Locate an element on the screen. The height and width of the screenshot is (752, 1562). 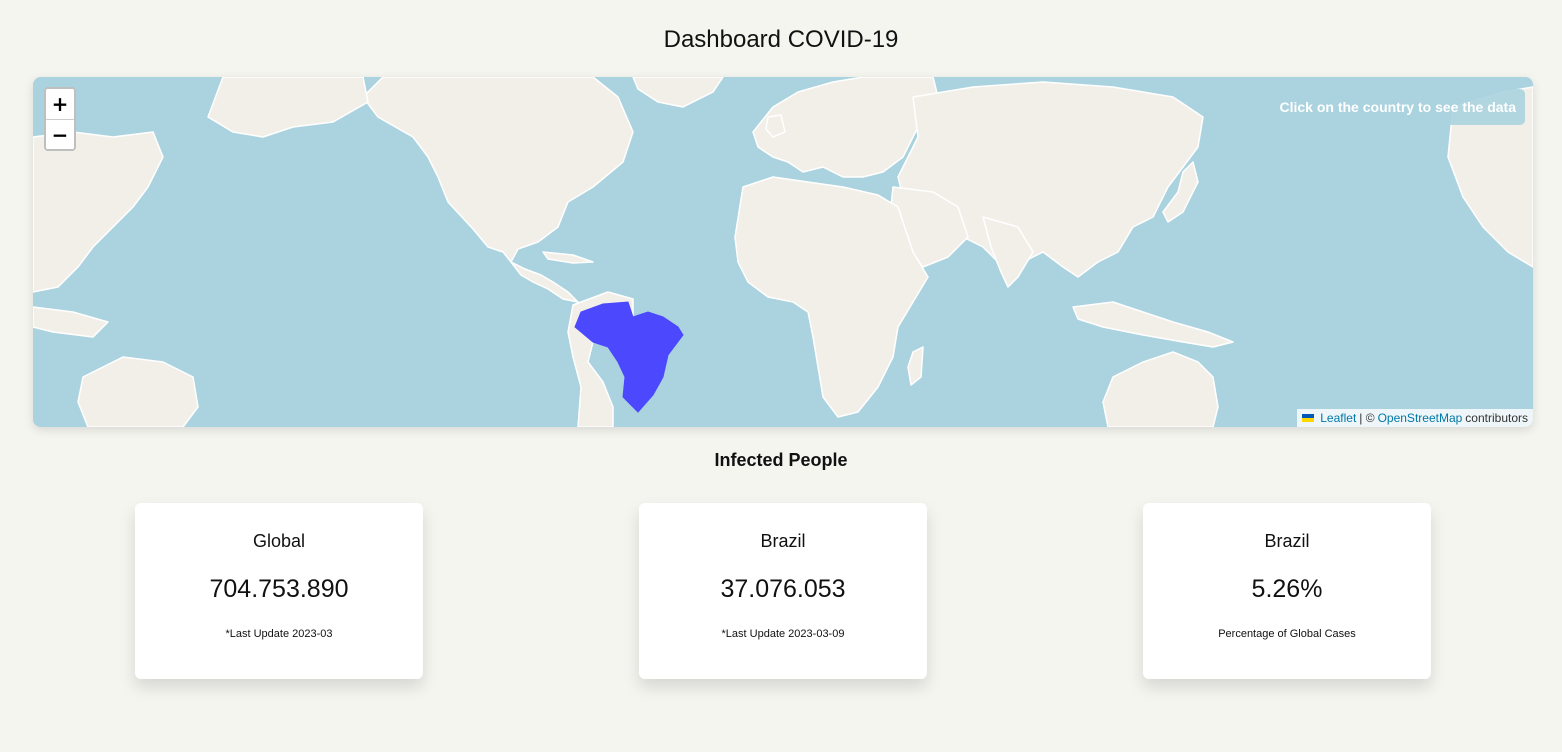
stat-card-global: Global 704.753.890 *Last Update 2023-03 is located at coordinates (279, 591).